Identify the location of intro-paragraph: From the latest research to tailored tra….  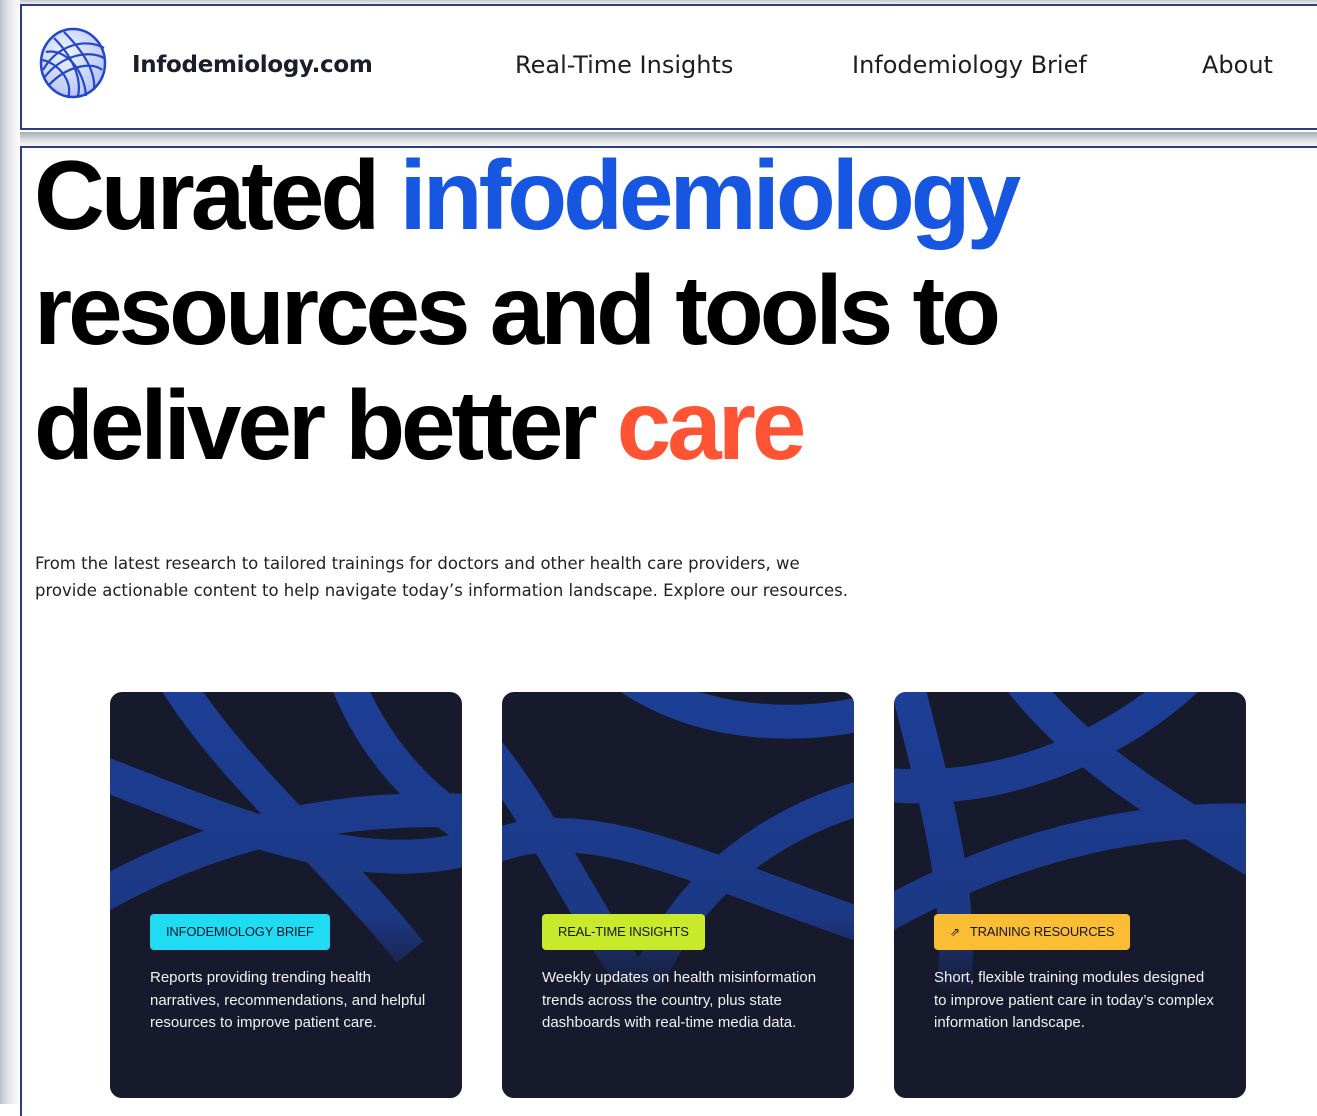
(465, 577).